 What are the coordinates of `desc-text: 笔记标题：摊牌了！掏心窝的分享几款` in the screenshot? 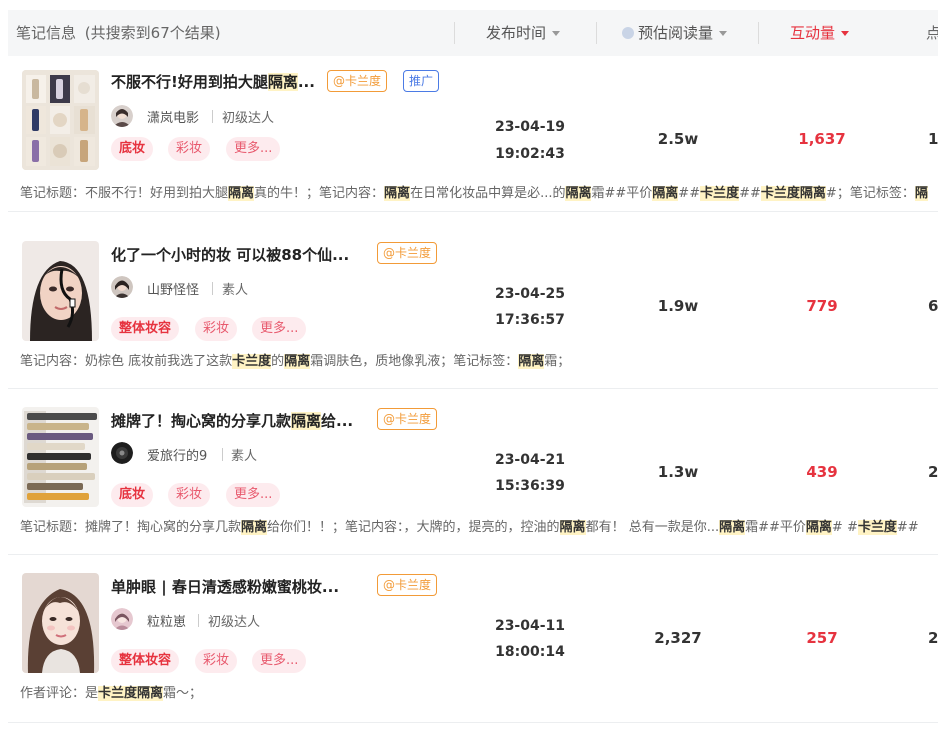 It's located at (131, 527).